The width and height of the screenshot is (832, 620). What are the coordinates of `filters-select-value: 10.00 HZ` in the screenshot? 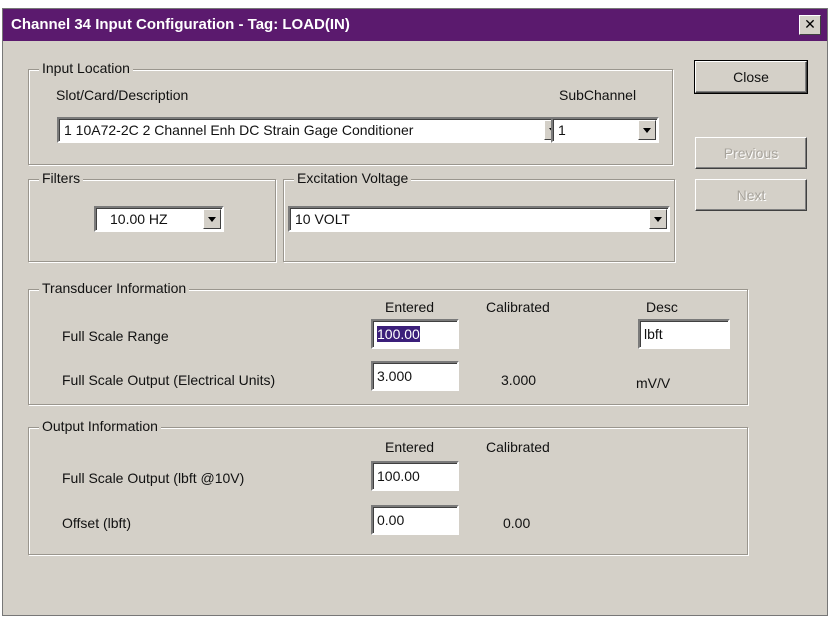 It's located at (139, 219).